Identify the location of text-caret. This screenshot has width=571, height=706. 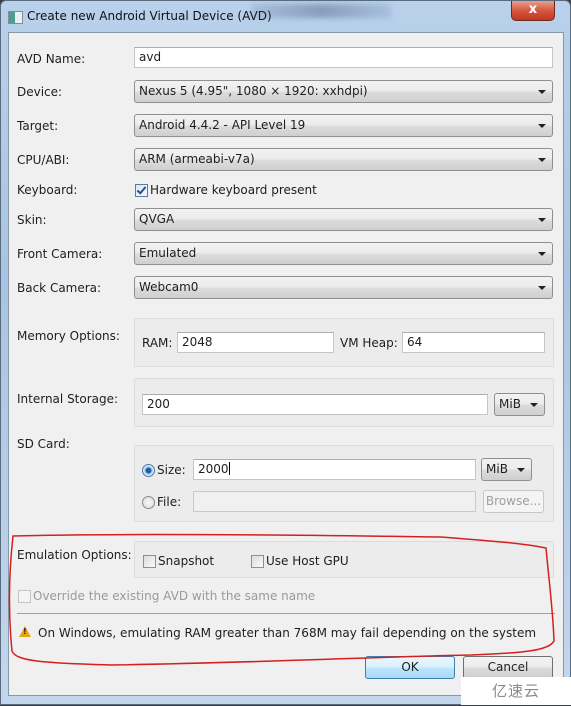
(229, 468).